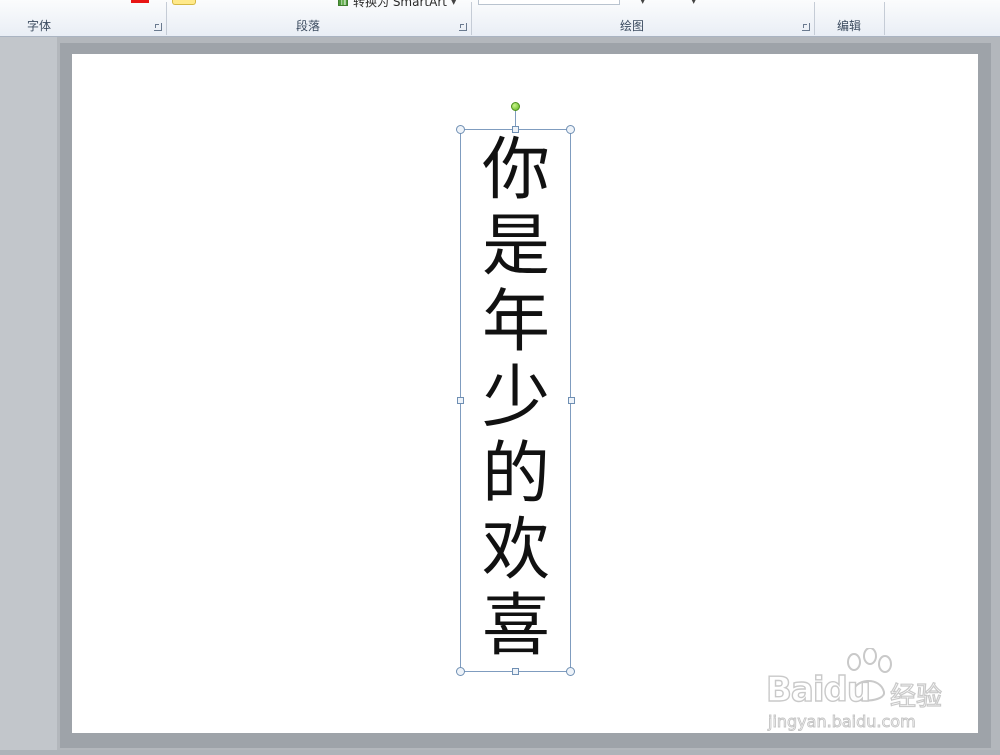 The width and height of the screenshot is (1000, 755). Describe the element at coordinates (308, 26) in the screenshot. I see `paragraph-group-label: 段落` at that location.